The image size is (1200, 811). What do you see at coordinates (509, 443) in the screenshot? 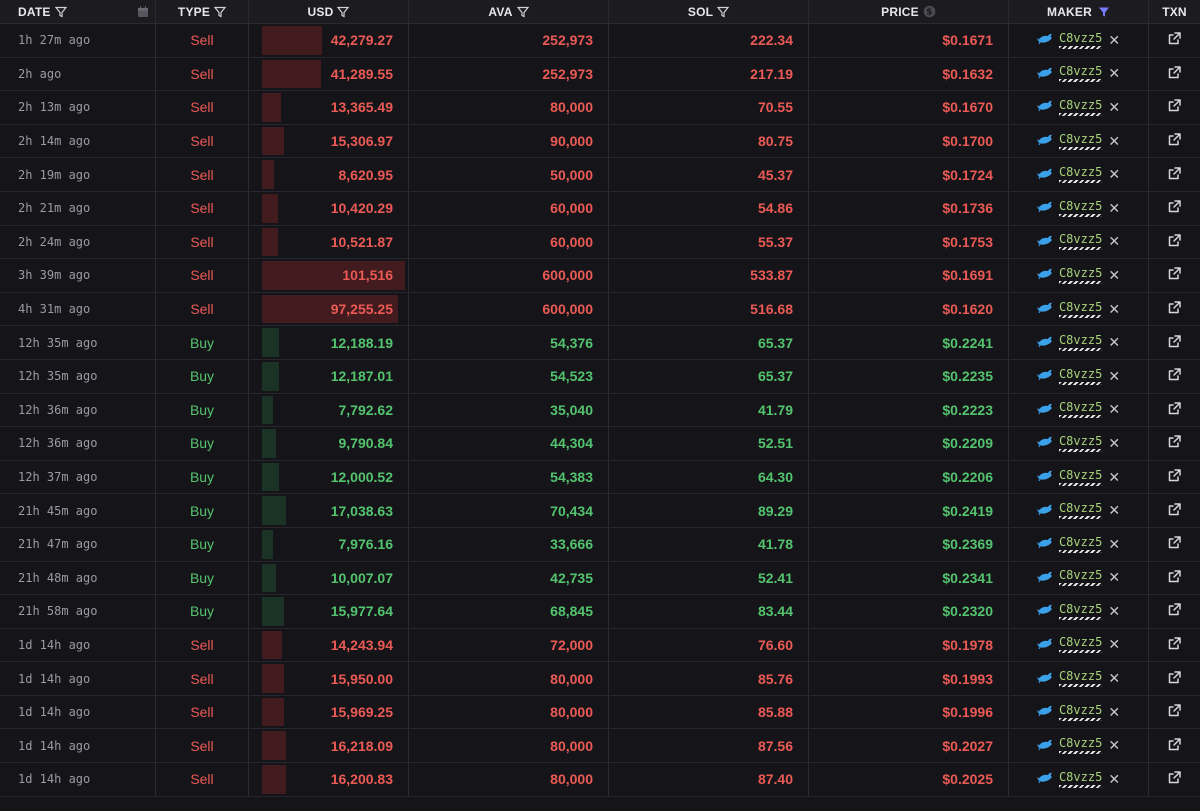
I see `ava-cell: 44,304` at bounding box center [509, 443].